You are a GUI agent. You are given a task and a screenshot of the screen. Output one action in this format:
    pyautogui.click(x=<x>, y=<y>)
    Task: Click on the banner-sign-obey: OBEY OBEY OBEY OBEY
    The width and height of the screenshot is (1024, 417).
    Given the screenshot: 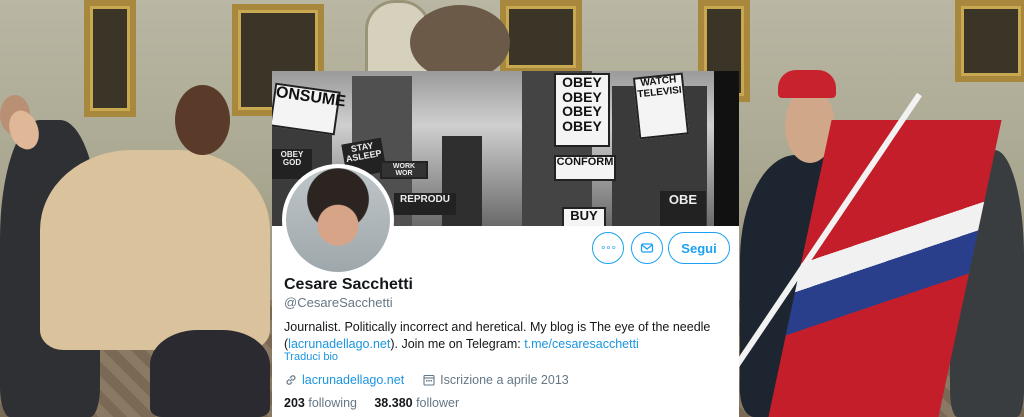 What is the action you would take?
    pyautogui.click(x=582, y=110)
    